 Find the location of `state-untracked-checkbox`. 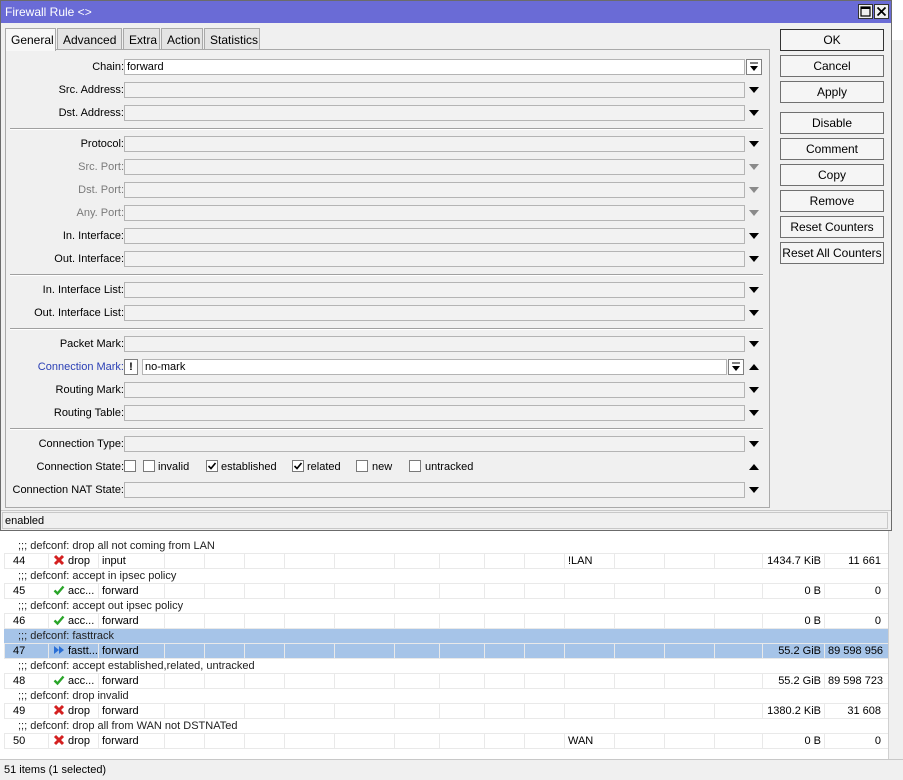

state-untracked-checkbox is located at coordinates (415, 466).